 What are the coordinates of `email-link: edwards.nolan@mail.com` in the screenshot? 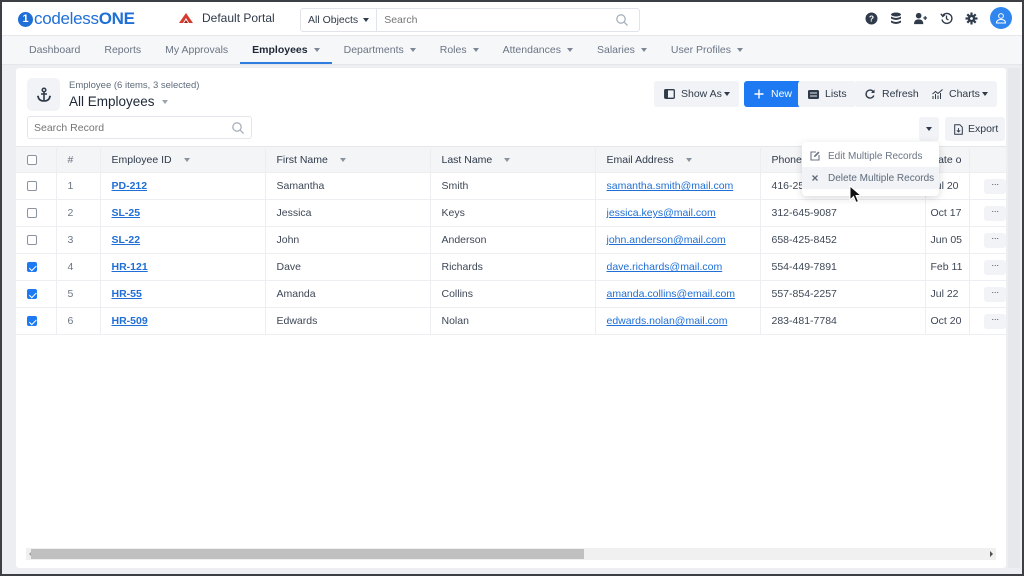 It's located at (667, 321).